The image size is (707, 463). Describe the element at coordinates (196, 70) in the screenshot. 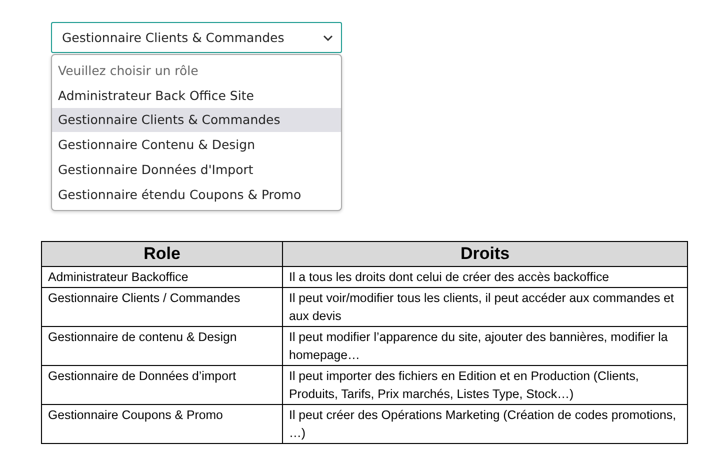

I see `dropdown-option: Veuillez choisir un rôle` at that location.